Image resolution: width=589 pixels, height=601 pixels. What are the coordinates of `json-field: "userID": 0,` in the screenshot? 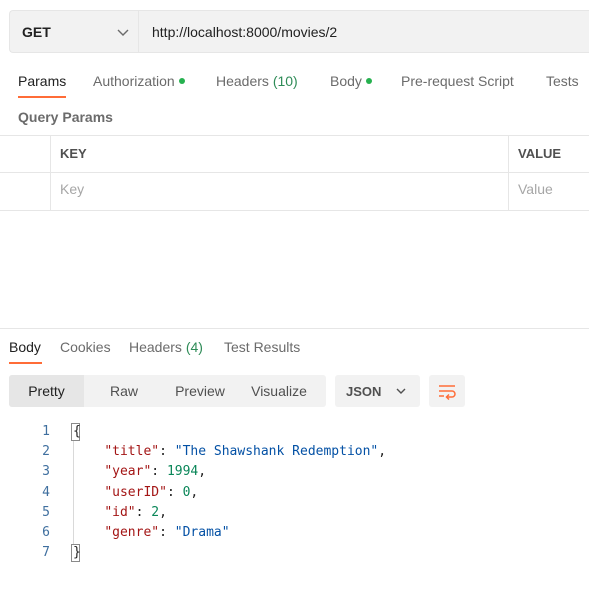 It's located at (151, 492).